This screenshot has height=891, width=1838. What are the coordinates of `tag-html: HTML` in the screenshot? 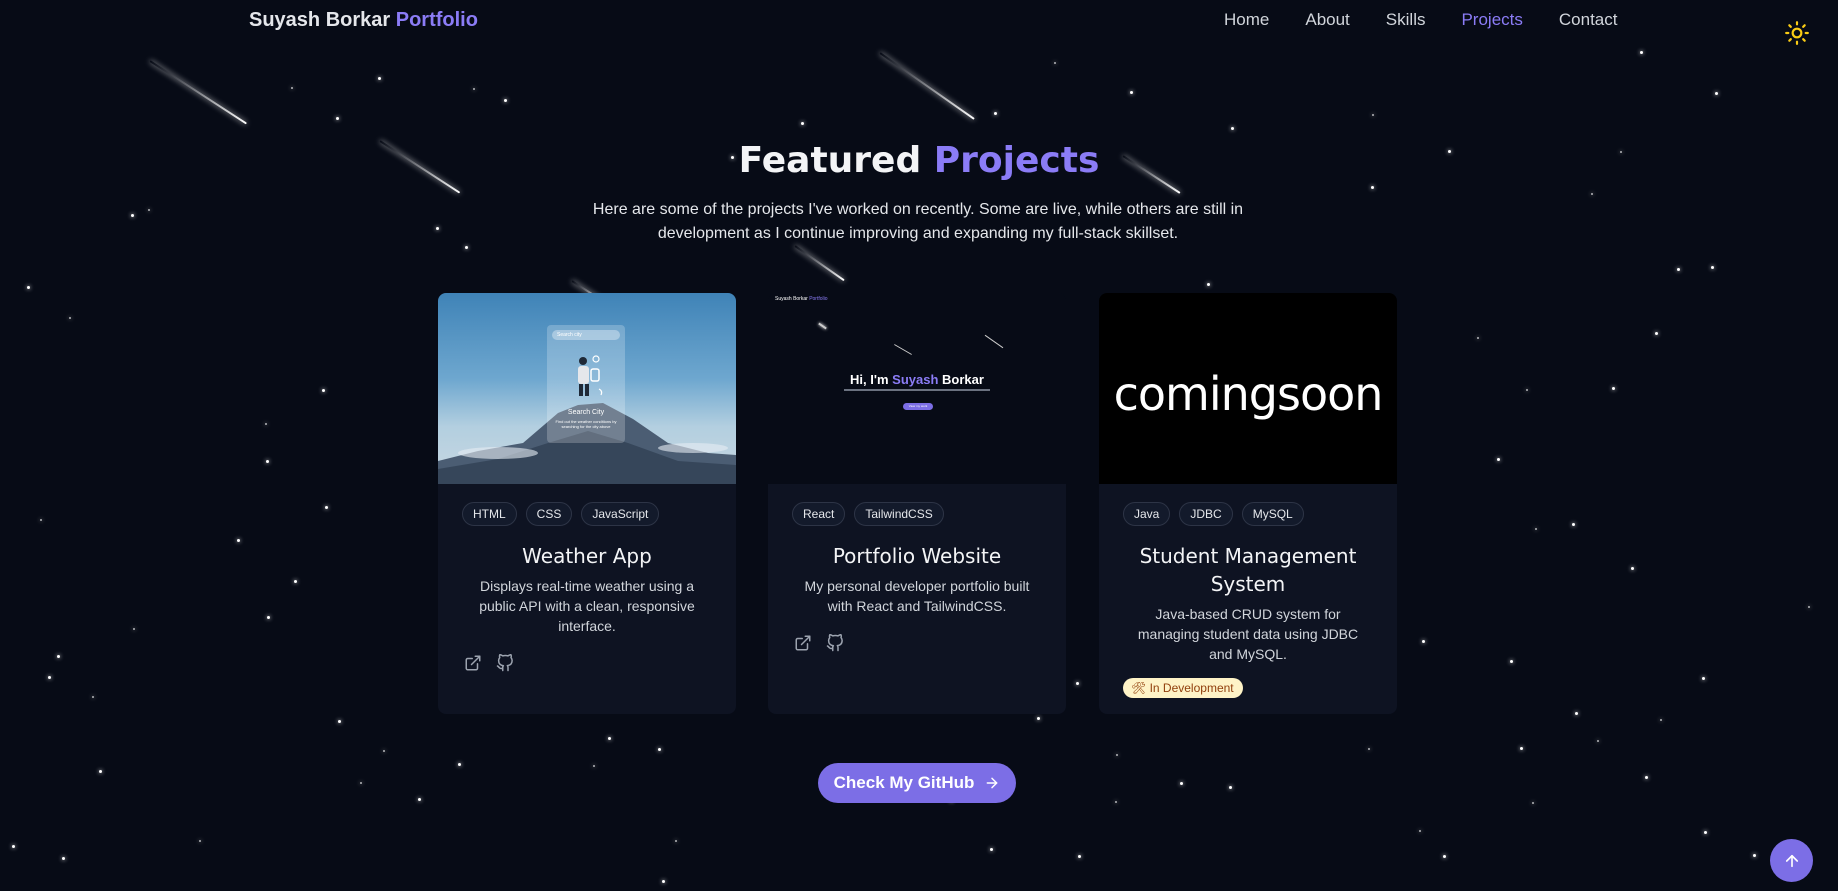 It's located at (489, 514).